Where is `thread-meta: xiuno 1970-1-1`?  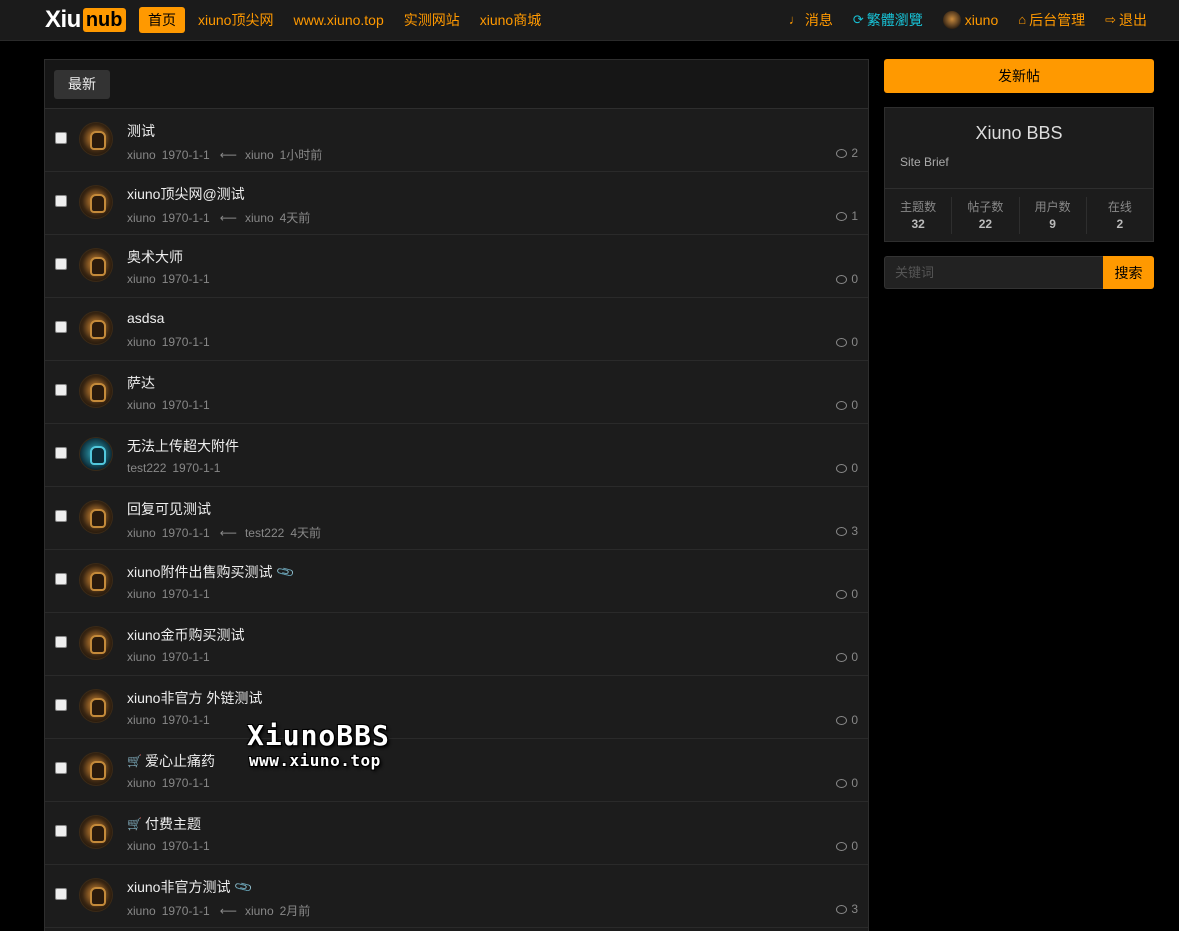 thread-meta: xiuno 1970-1-1 is located at coordinates (171, 594).